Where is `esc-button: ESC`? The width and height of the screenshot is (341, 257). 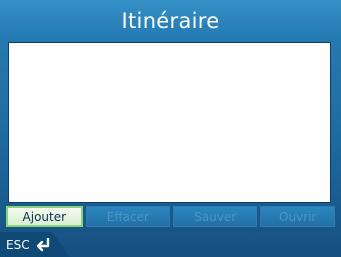 esc-button: ESC is located at coordinates (28, 245).